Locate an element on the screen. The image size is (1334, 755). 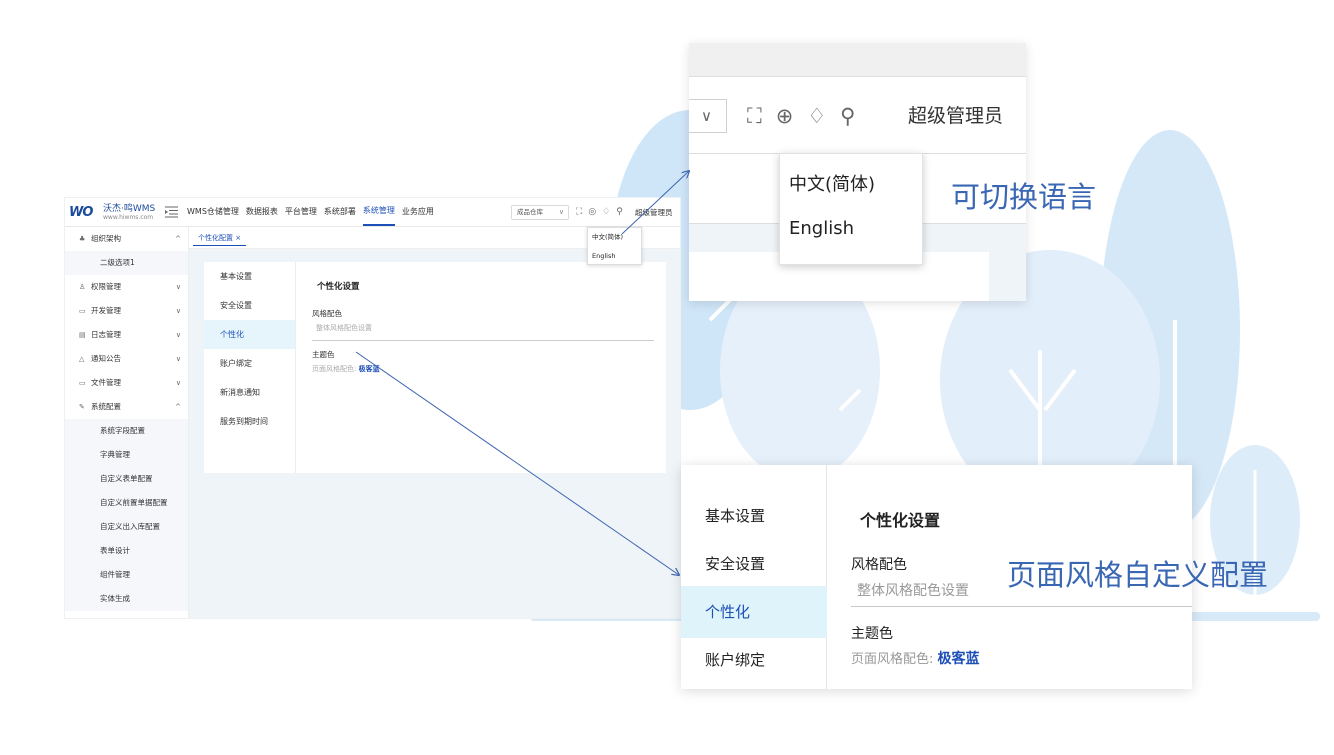
nav-wms: WMS仓储管理 is located at coordinates (213, 212).